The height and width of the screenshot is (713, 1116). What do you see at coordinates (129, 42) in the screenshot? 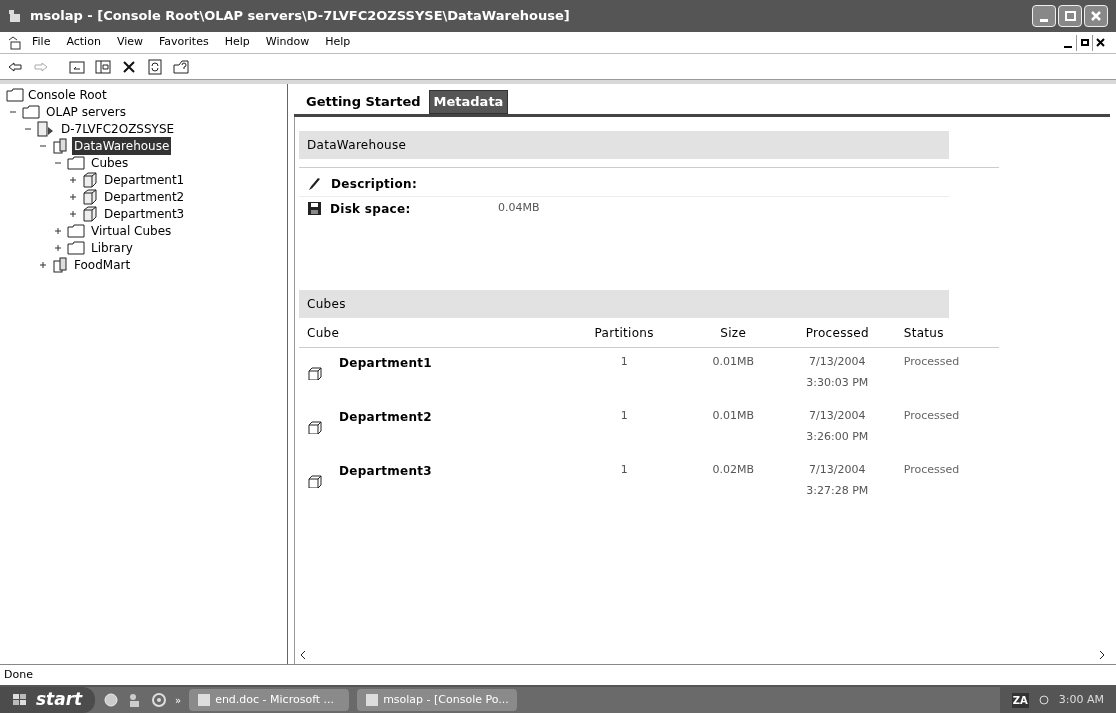
I see `menu-item: View` at bounding box center [129, 42].